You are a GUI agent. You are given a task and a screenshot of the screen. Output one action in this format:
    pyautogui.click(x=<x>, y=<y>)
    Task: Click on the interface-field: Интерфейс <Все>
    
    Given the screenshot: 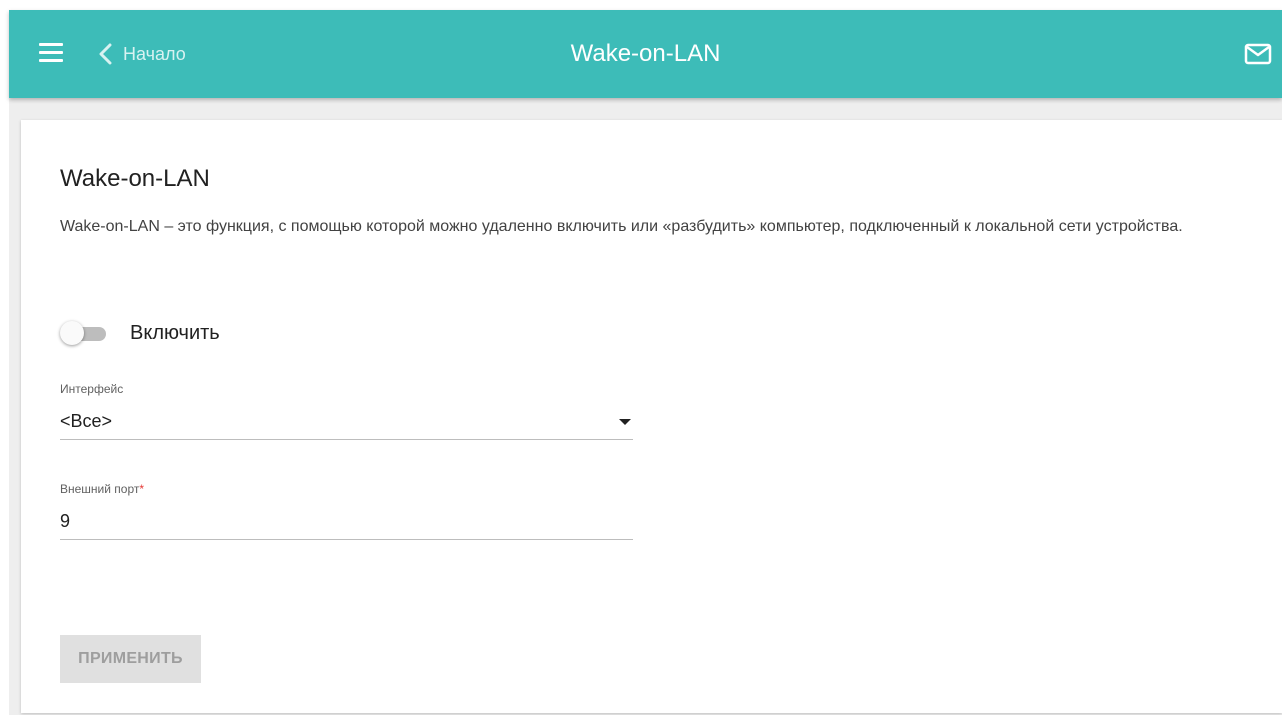 What is the action you would take?
    pyautogui.click(x=346, y=411)
    